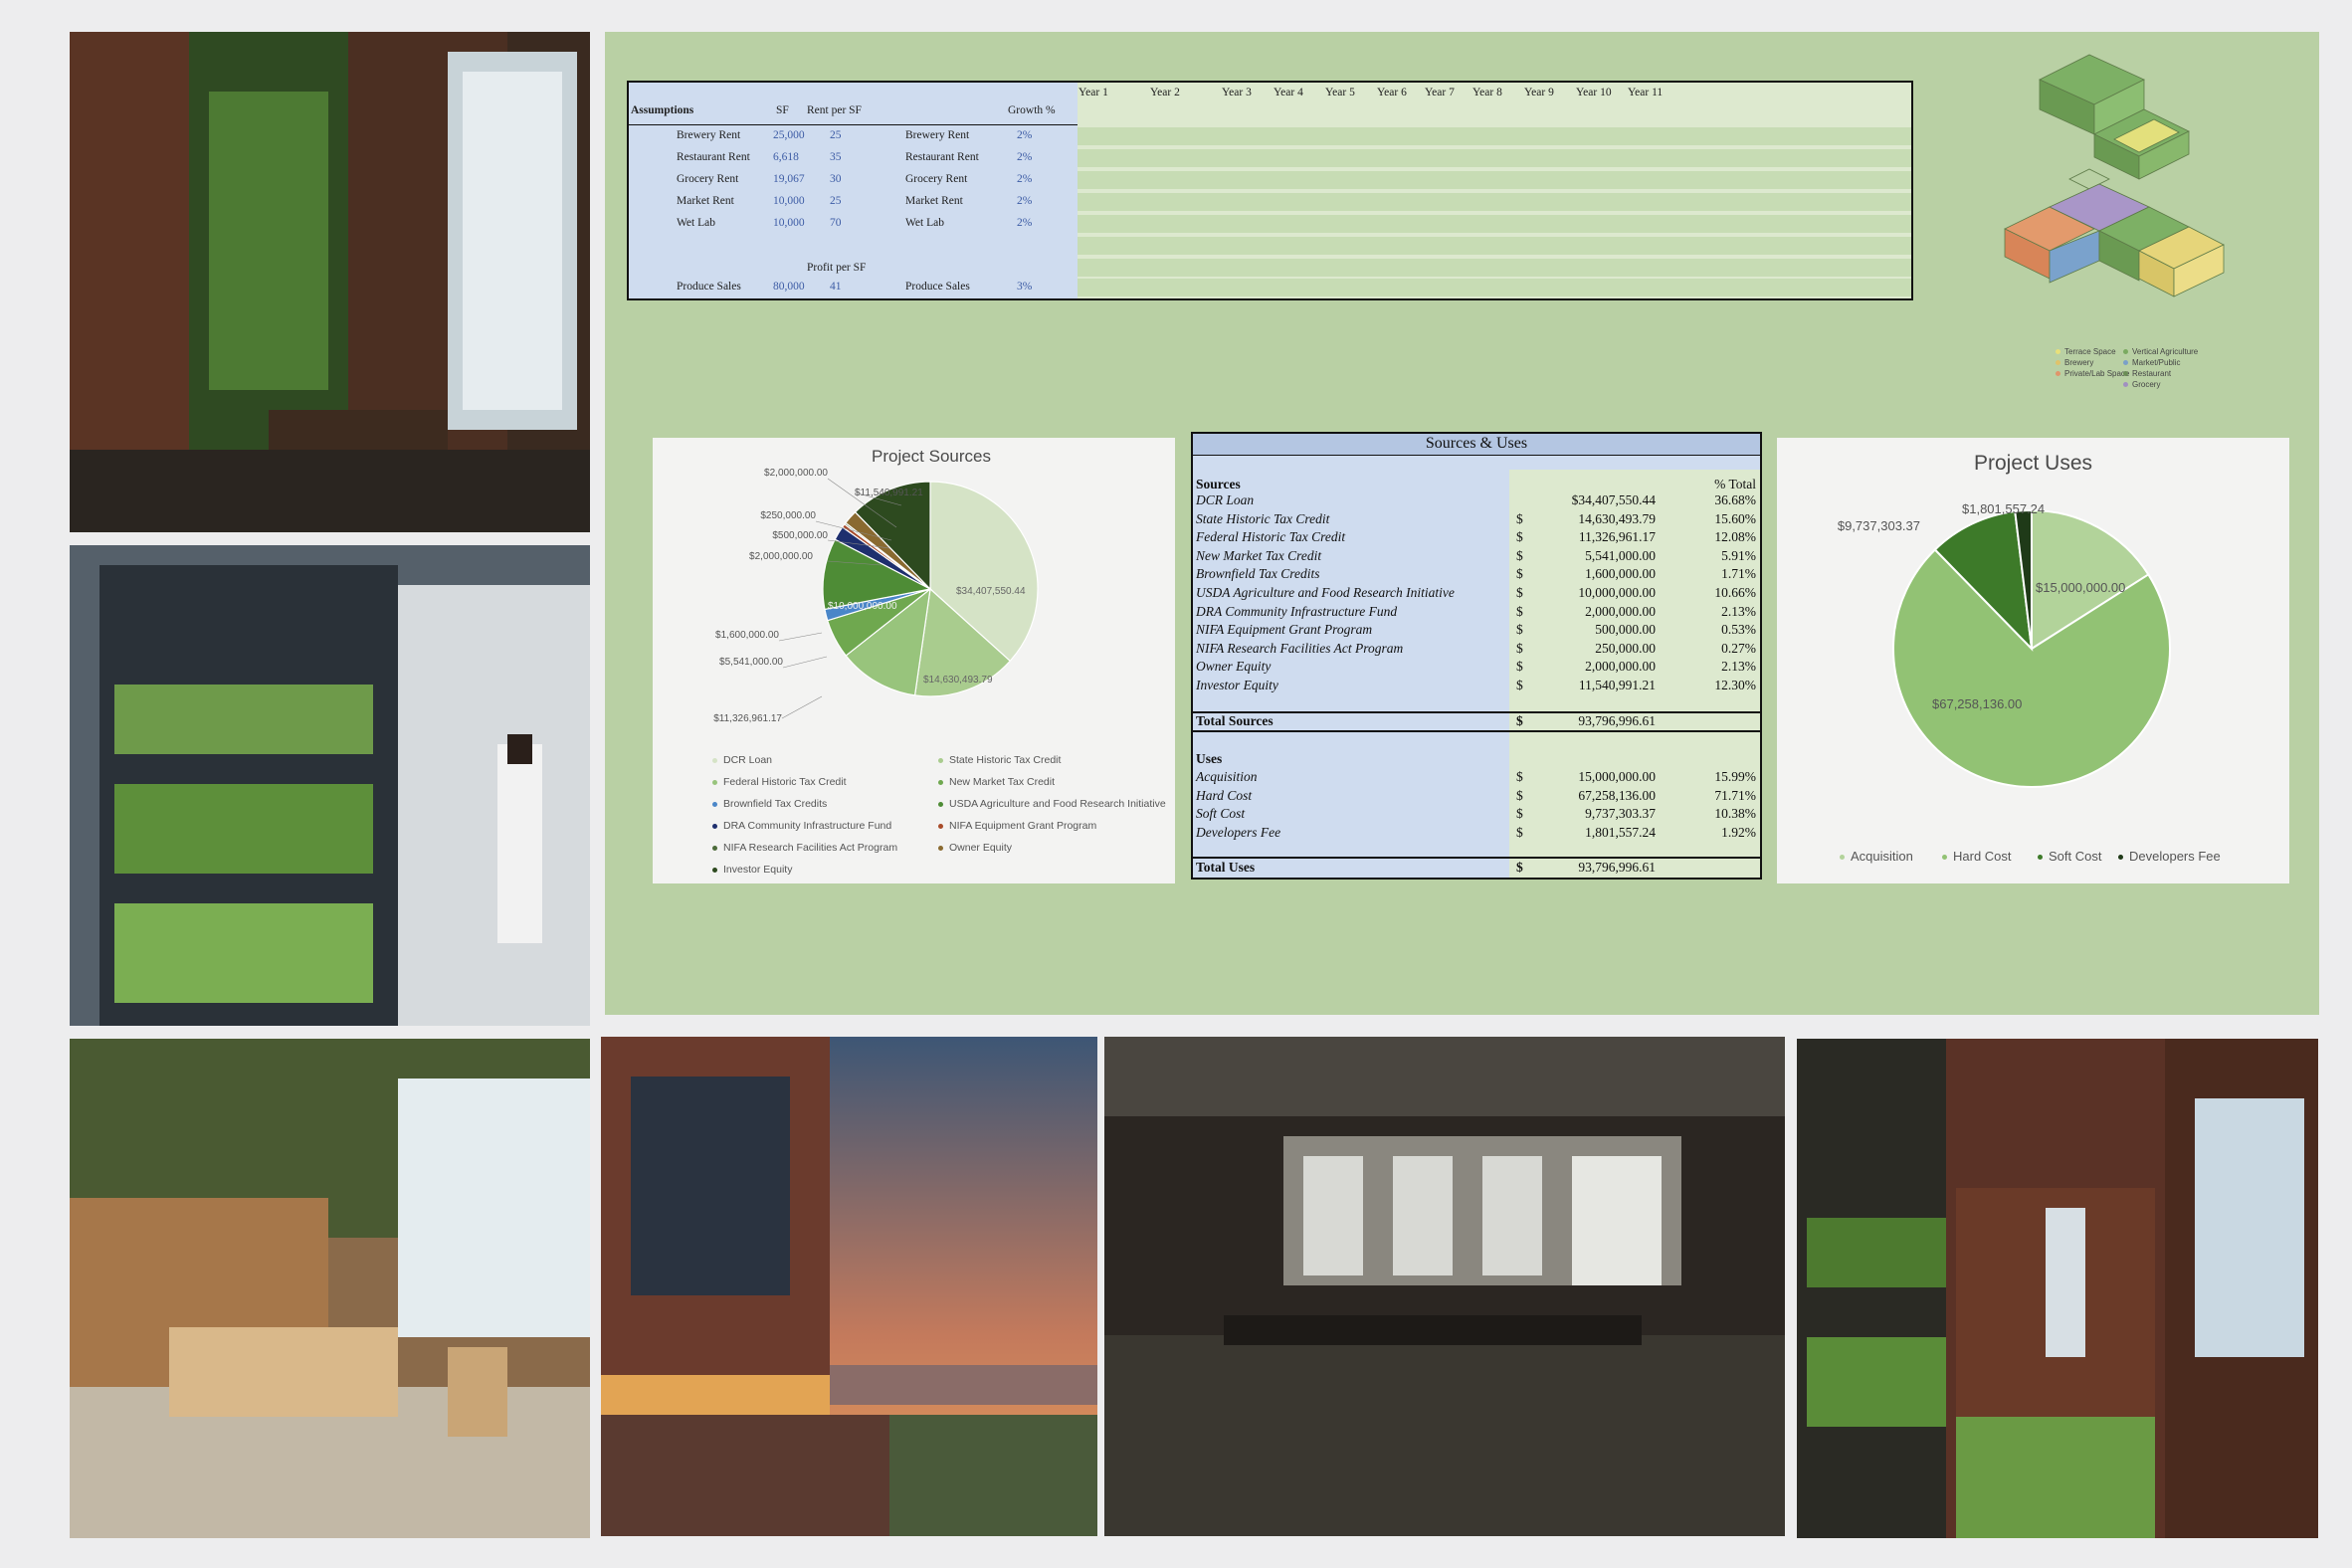  I want to click on sources-legend-label: DRA Community Infrastructure Fund, so click(807, 826).